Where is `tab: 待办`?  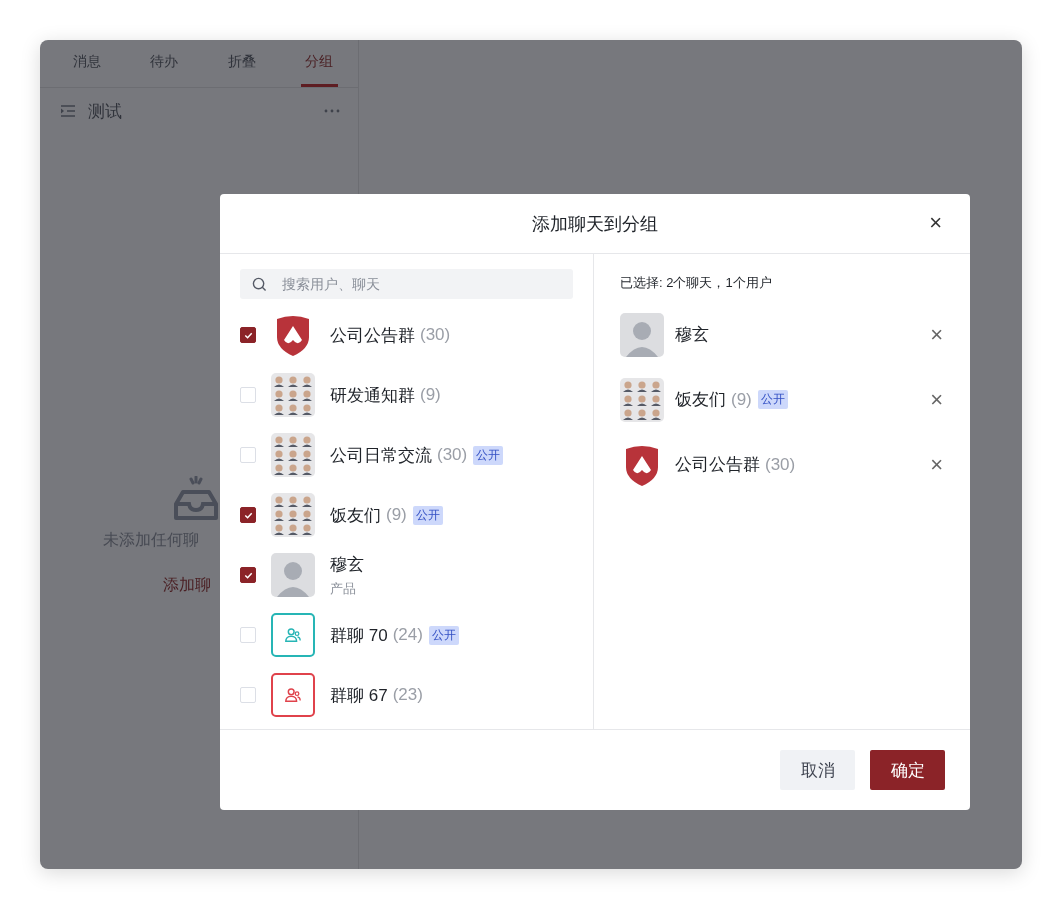
tab: 待办 is located at coordinates (164, 63).